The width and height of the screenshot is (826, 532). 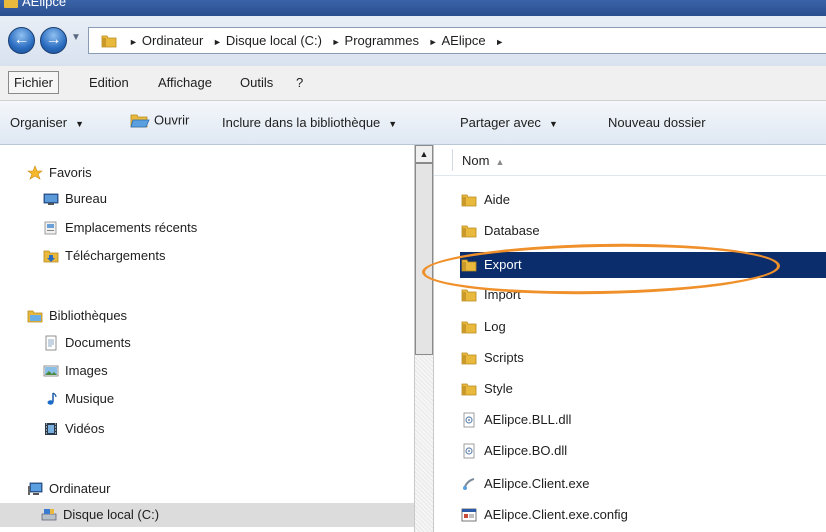 What do you see at coordinates (47, 122) in the screenshot?
I see `organiser-button: Organiser ▼` at bounding box center [47, 122].